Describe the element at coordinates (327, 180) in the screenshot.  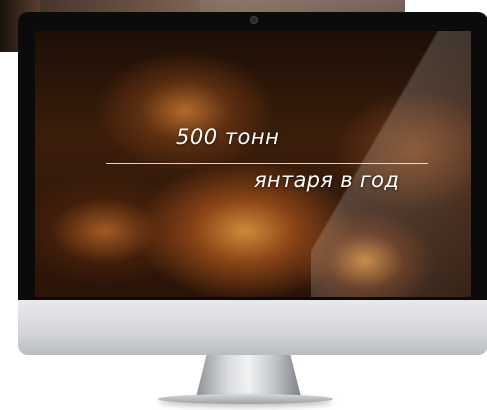
I see `subline-text: янтаря в год` at that location.